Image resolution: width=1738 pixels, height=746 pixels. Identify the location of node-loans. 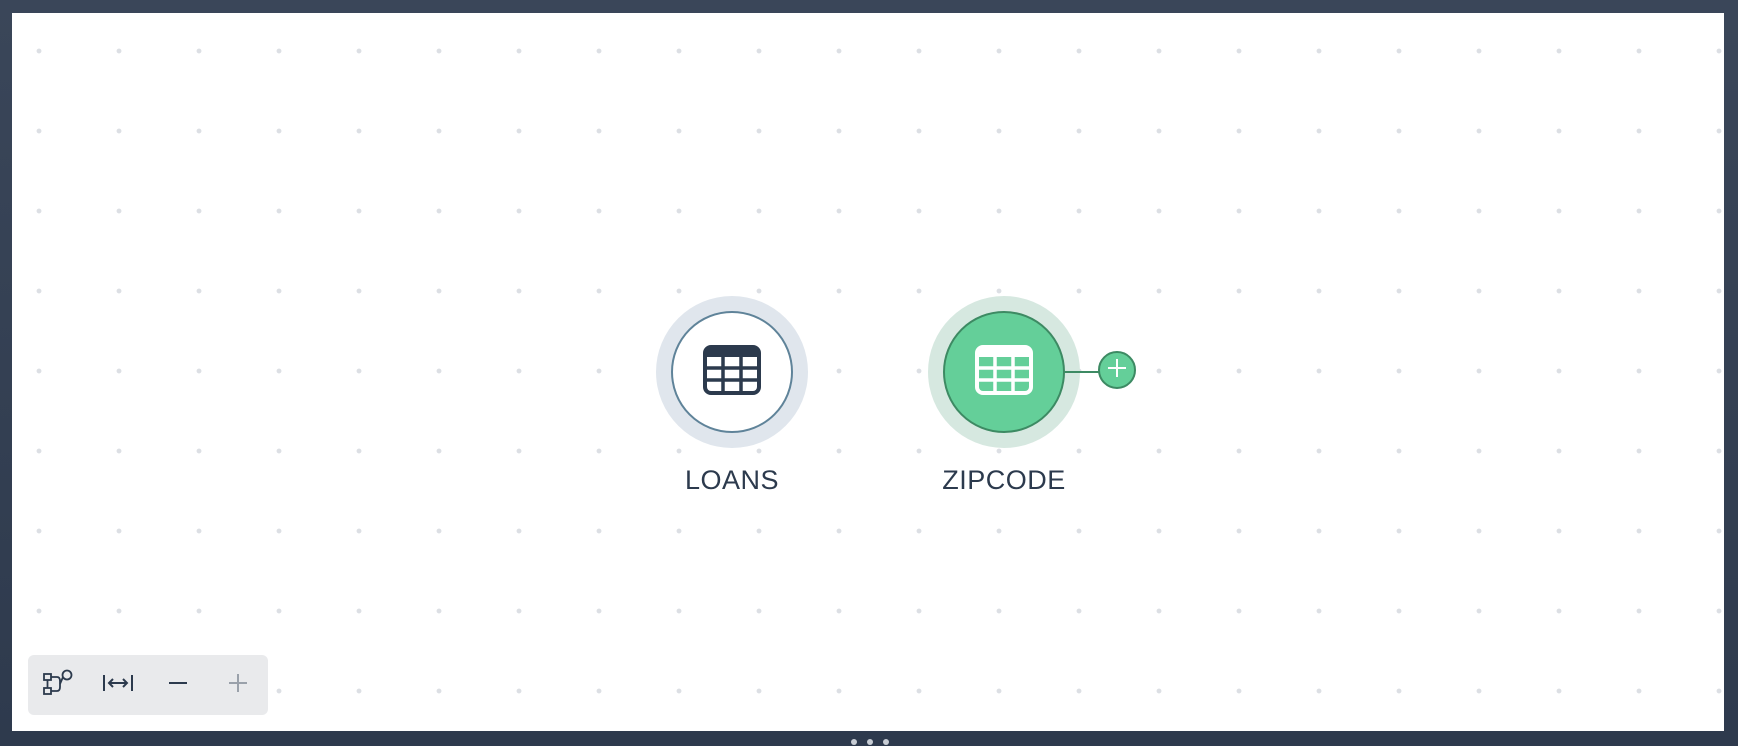
(732, 372).